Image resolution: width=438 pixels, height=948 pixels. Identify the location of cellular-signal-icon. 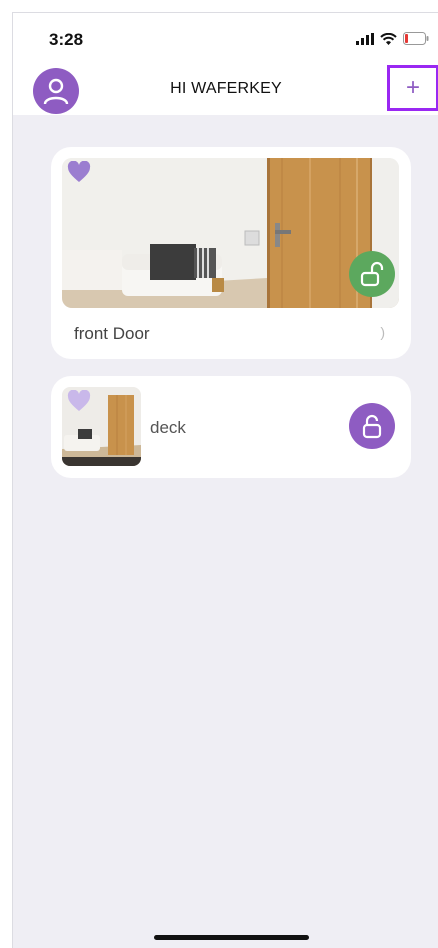
(365, 38).